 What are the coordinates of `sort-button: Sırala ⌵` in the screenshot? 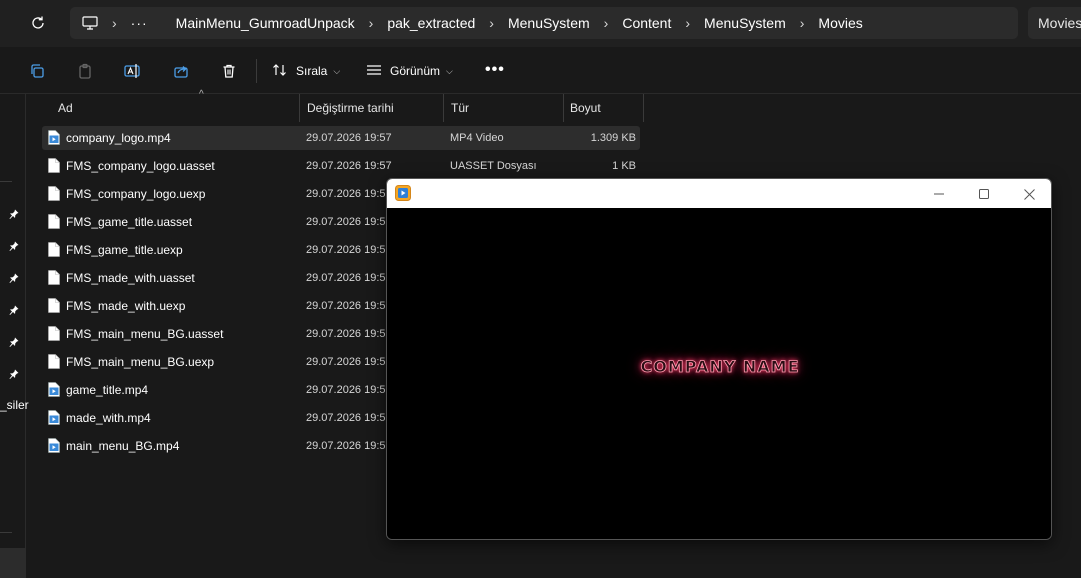 It's located at (306, 71).